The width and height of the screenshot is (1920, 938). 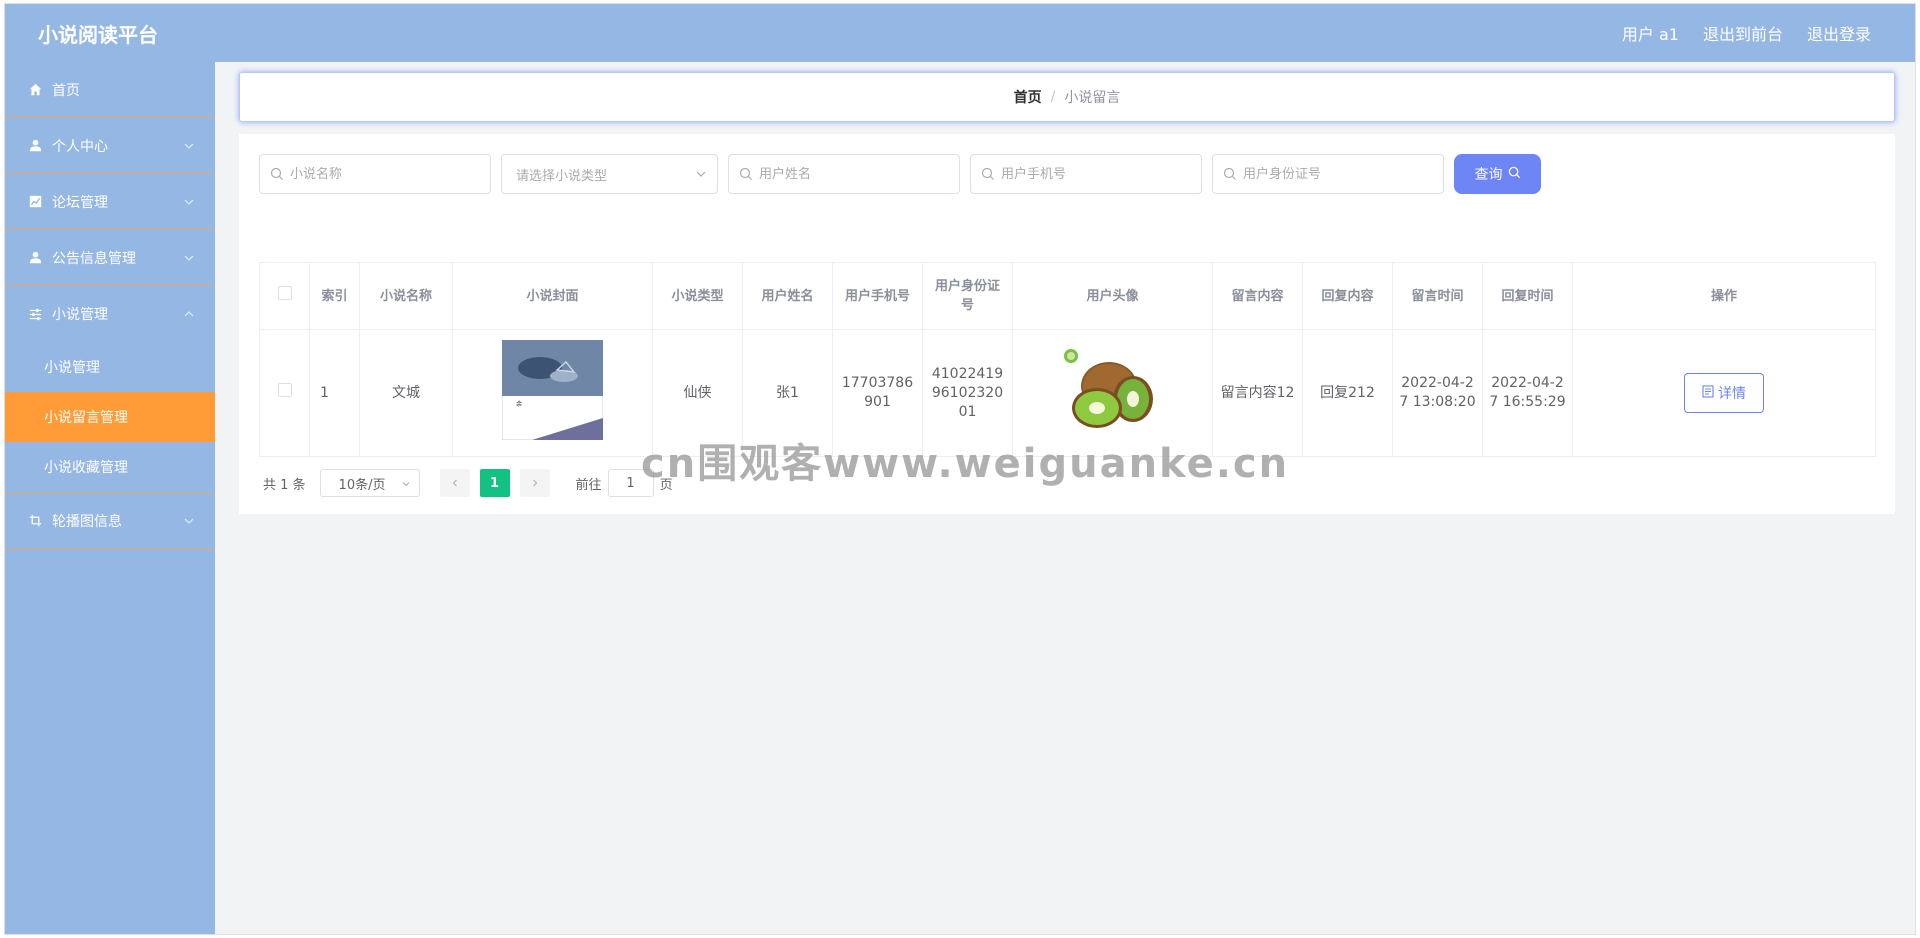 I want to click on sidebar-item-label: 轮播图信息, so click(x=87, y=521).